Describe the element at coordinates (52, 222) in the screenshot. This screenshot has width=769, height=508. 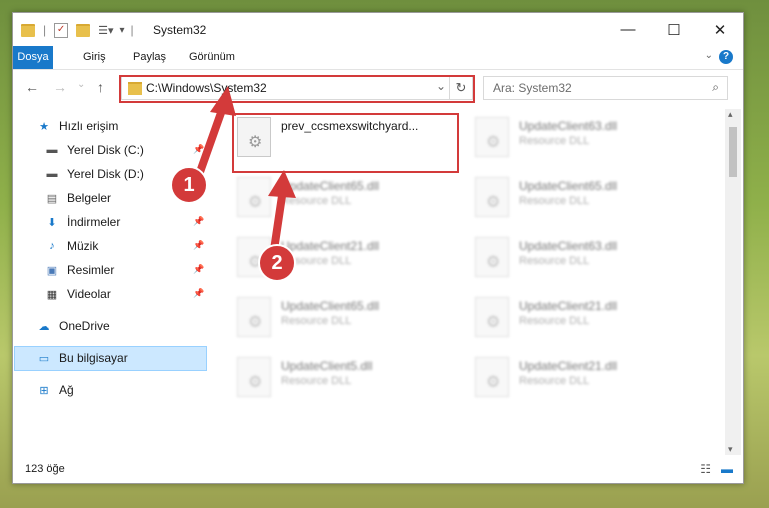
I see `download-icon: ⬇` at that location.